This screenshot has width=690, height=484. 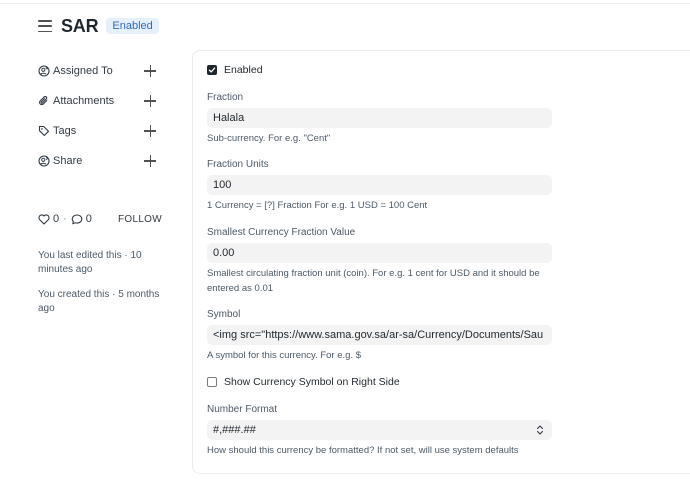 I want to click on smallest-fraction-label: Smallest Currency Fraction Value, so click(x=281, y=232).